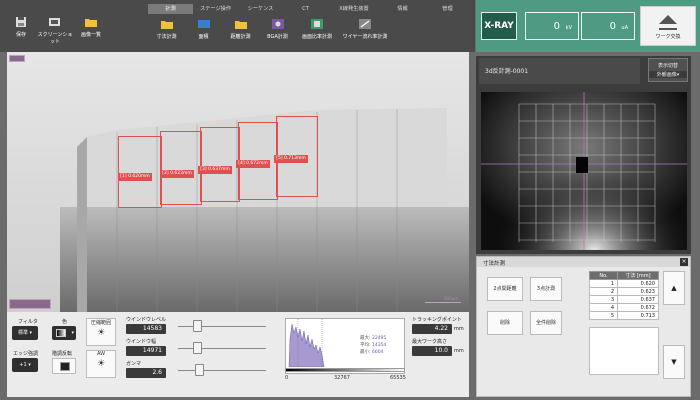 The height and width of the screenshot is (400, 700). Describe the element at coordinates (240, 32) in the screenshot. I see `distance-measure-button: 距離計測` at that location.